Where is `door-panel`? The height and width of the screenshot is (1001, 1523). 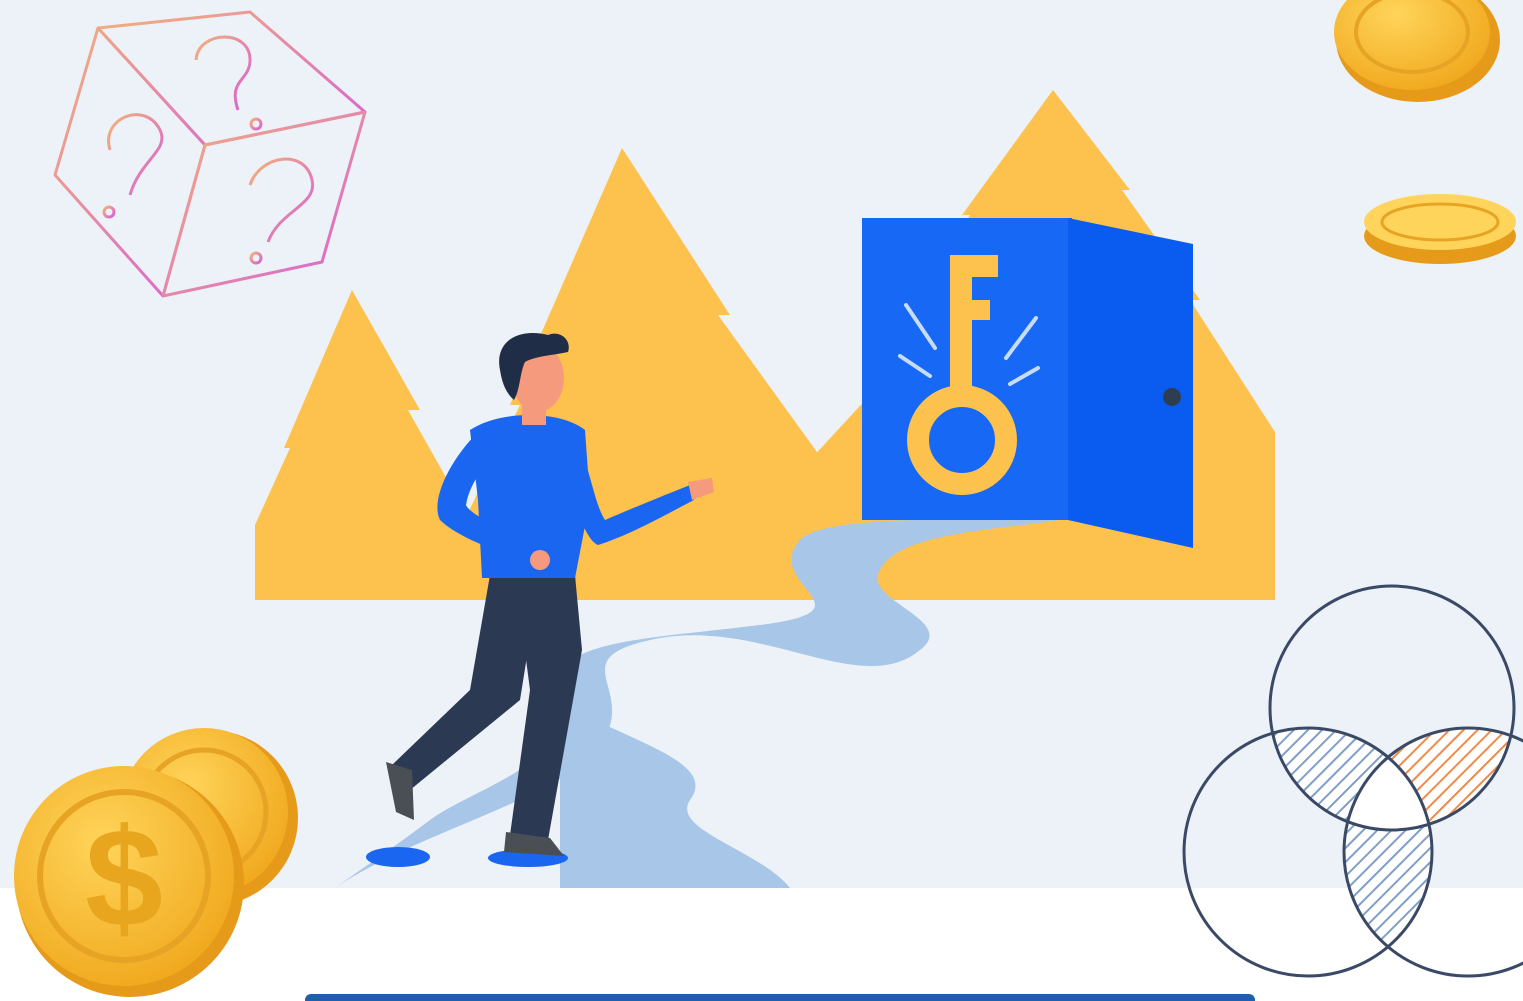
door-panel is located at coordinates (1130, 383).